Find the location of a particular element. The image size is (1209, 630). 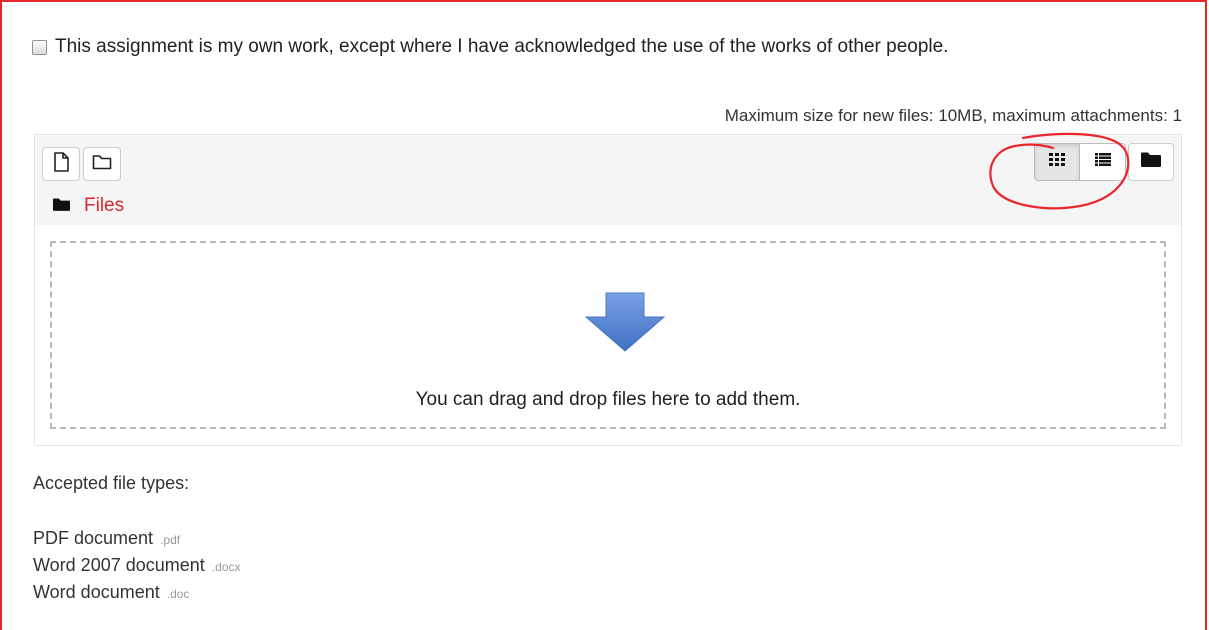

list-item: Word document .doc is located at coordinates (136, 595).